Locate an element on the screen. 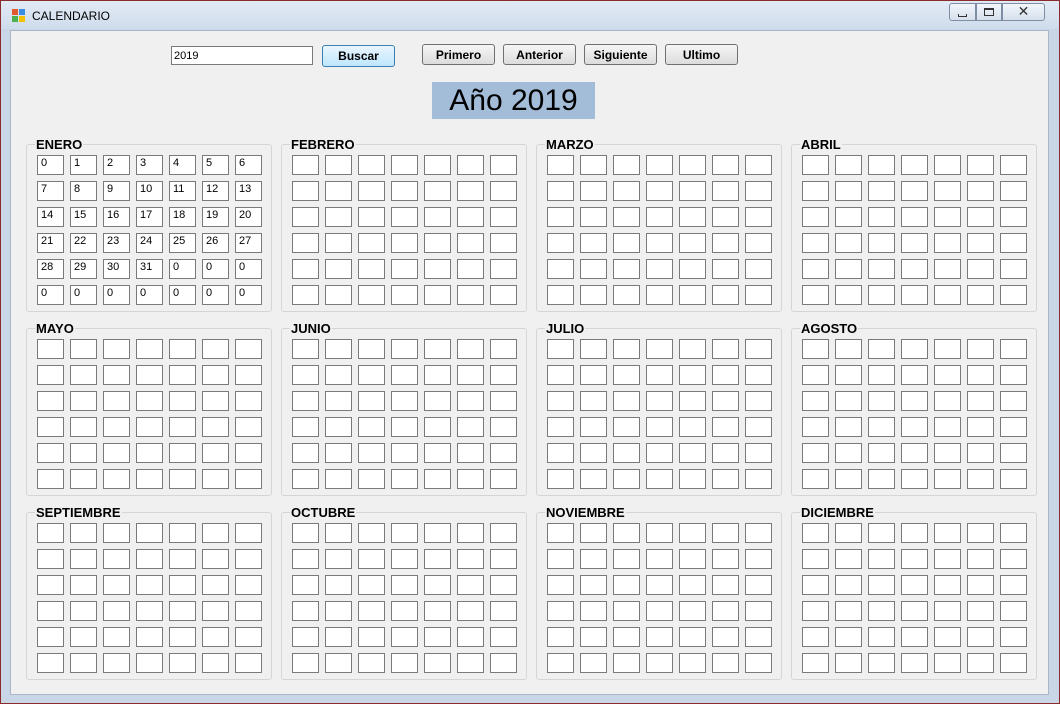  day-cell: 25 is located at coordinates (182, 243).